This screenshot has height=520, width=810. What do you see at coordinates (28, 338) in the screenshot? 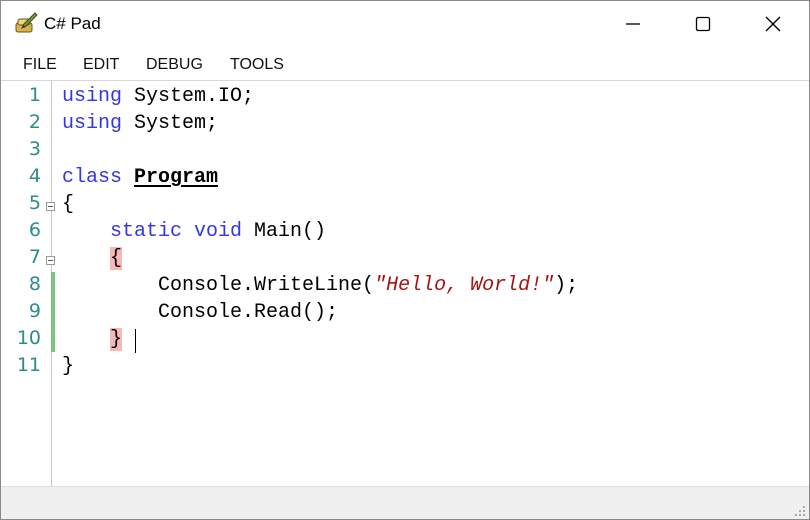
I see `line-number: 10` at bounding box center [28, 338].